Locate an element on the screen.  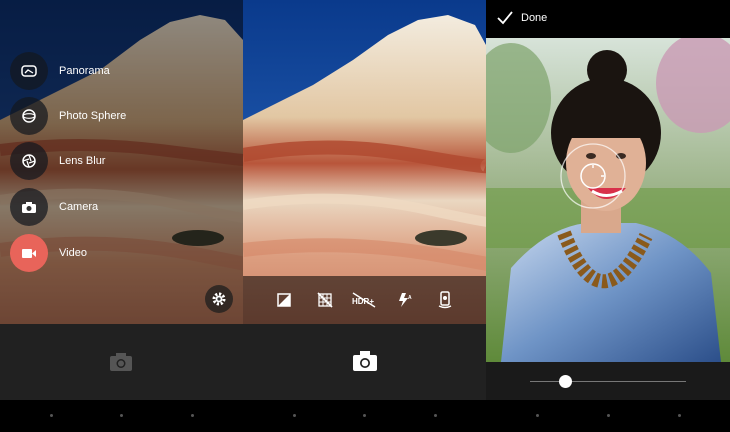
grid-button is located at coordinates (325, 300).